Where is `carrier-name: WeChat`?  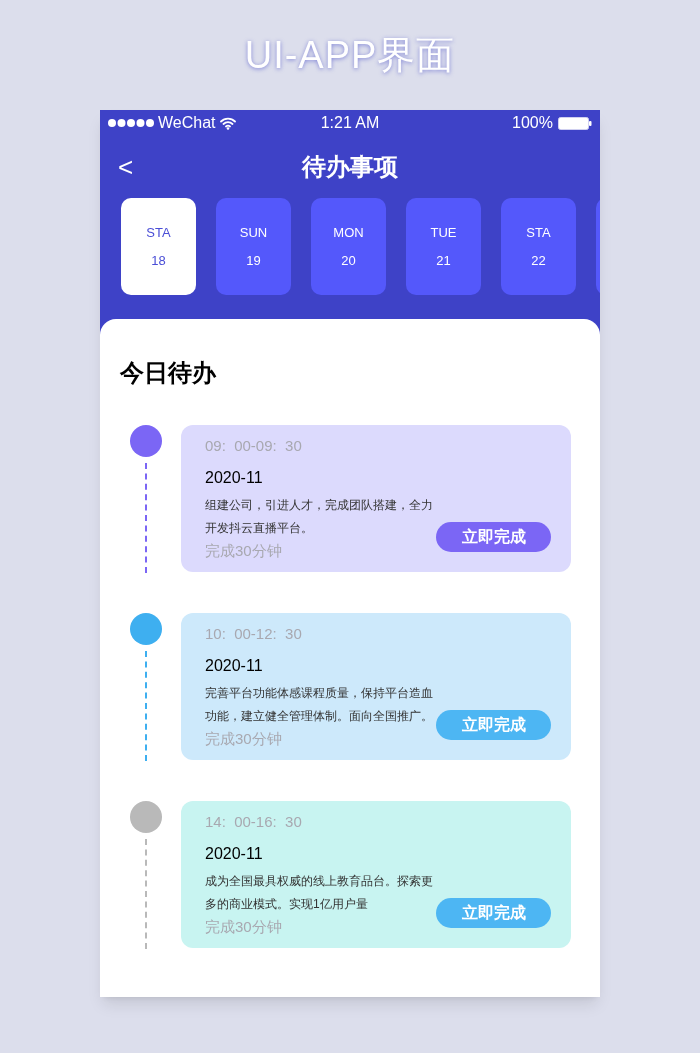
carrier-name: WeChat is located at coordinates (187, 123).